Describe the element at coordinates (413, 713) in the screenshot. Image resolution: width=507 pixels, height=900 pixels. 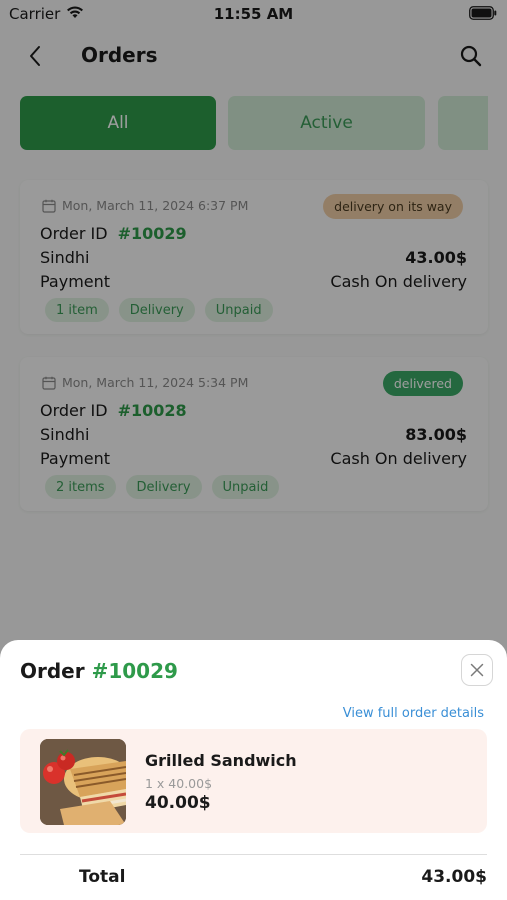
I see `view-full-order-link: View full order details` at that location.